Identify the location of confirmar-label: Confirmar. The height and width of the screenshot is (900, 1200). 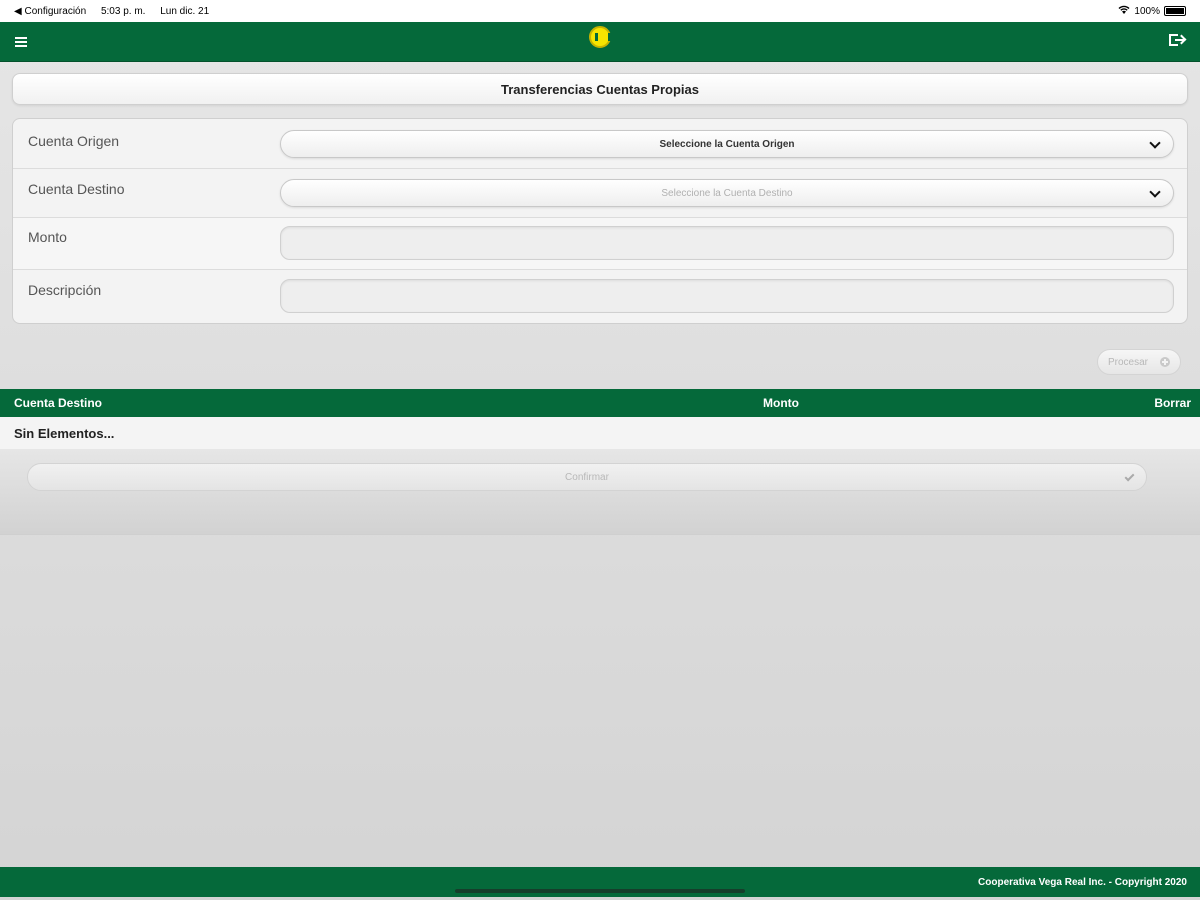
(587, 477).